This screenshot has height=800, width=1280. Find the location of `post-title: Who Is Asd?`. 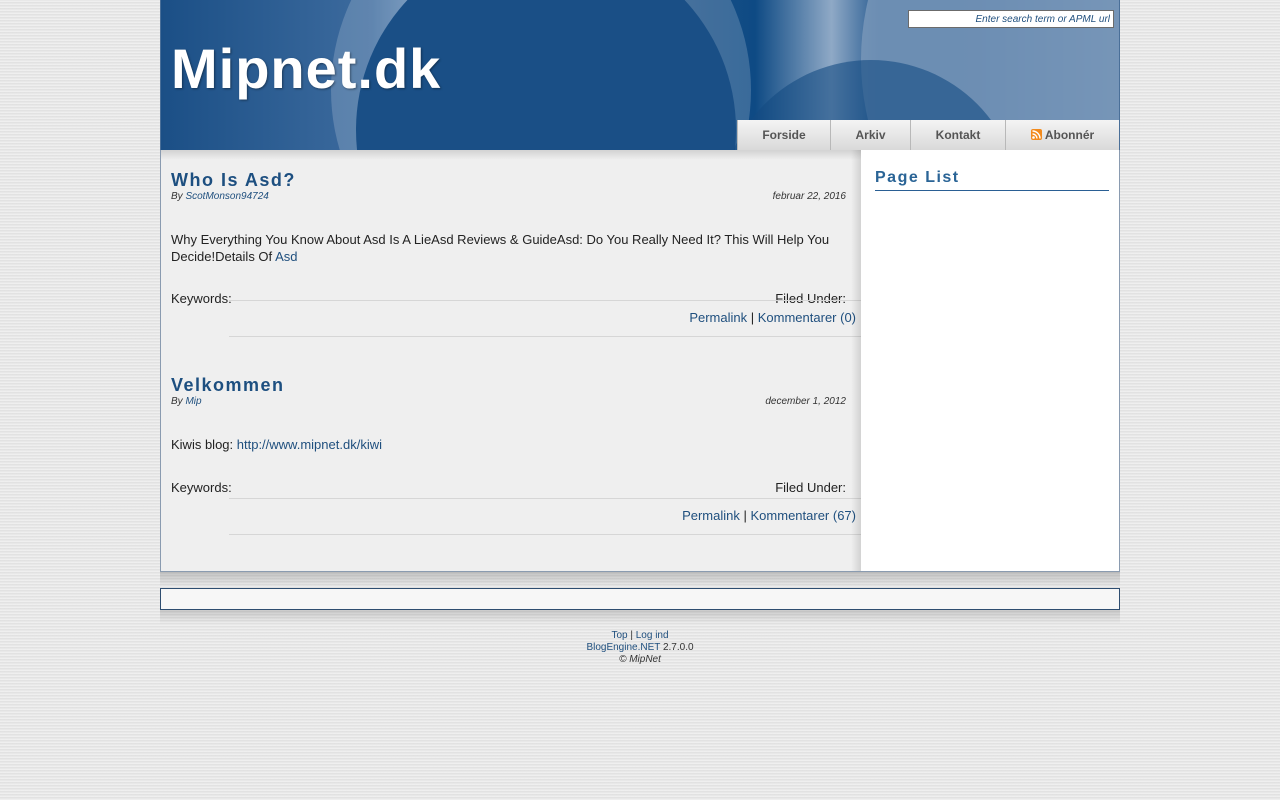

post-title: Who Is Asd? is located at coordinates (516, 180).